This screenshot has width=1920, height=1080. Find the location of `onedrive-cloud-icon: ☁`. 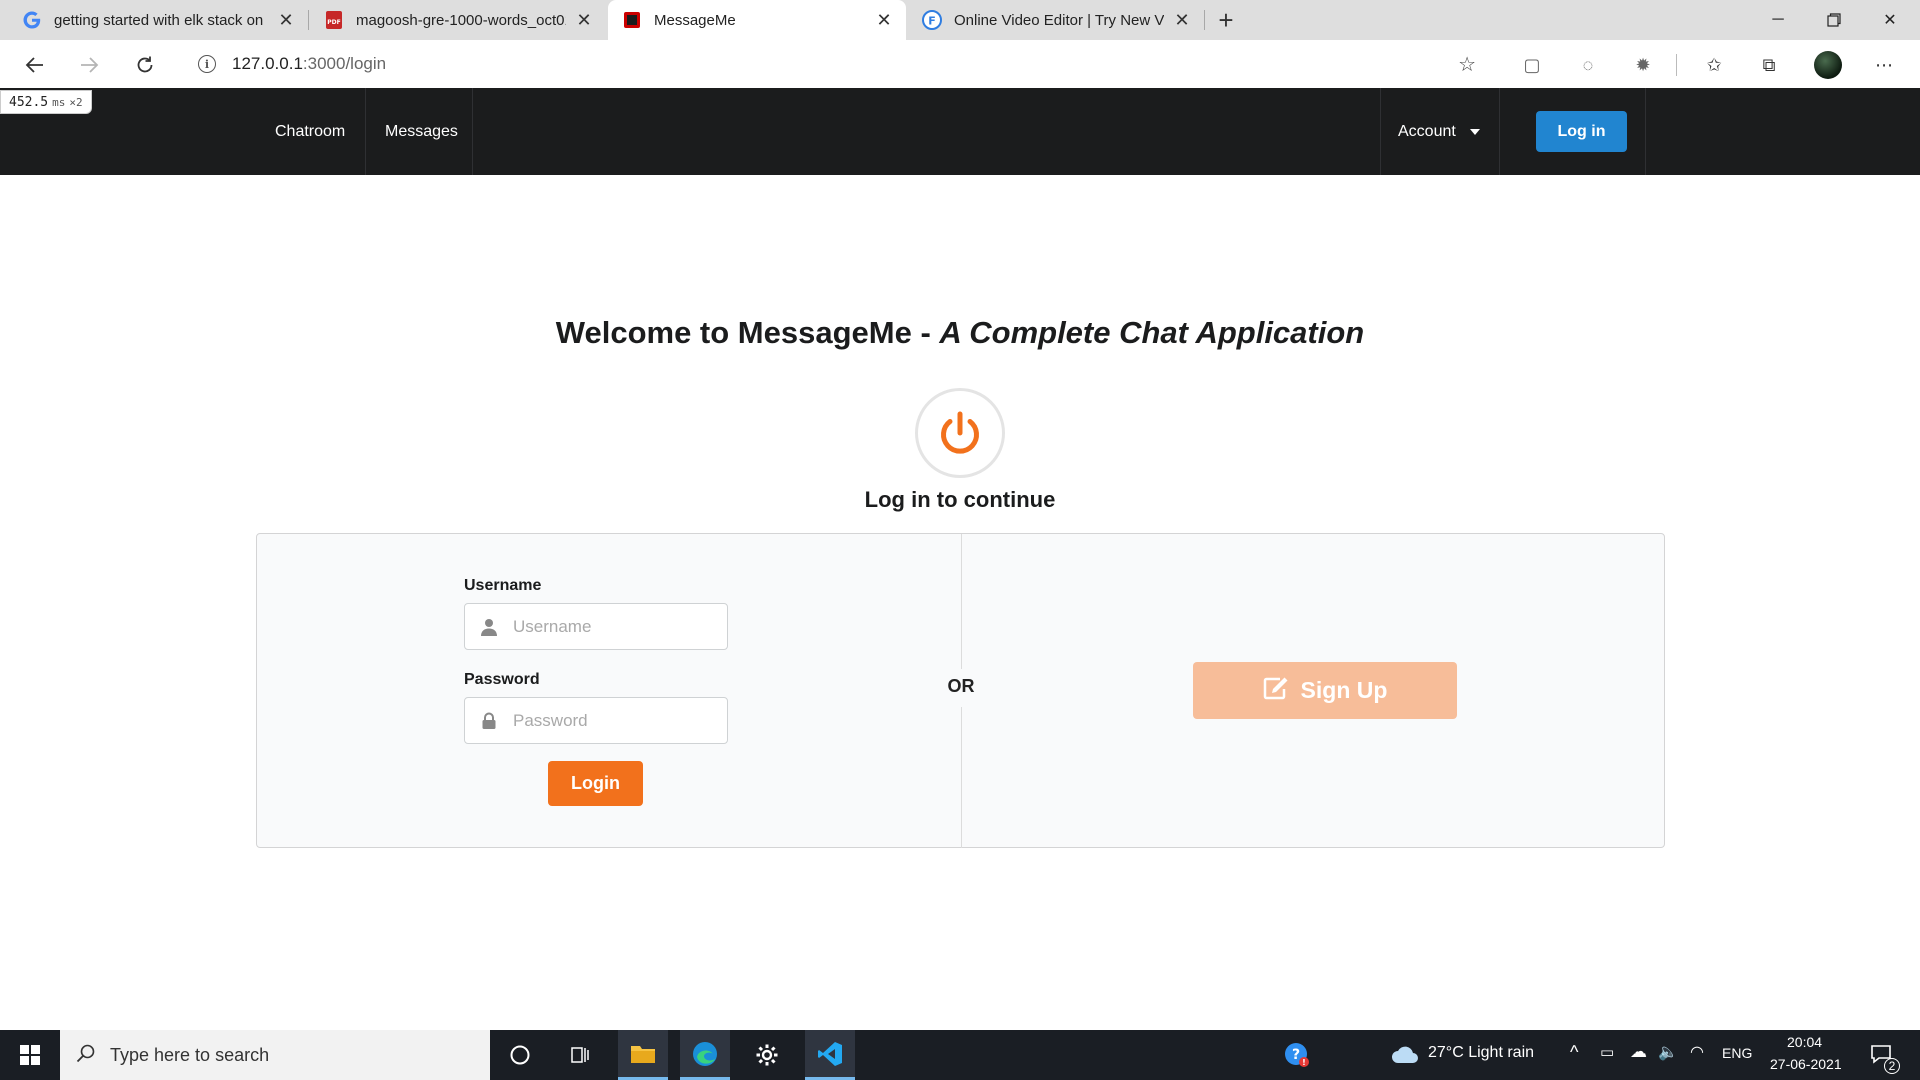

onedrive-cloud-icon: ☁ is located at coordinates (1638, 1052).